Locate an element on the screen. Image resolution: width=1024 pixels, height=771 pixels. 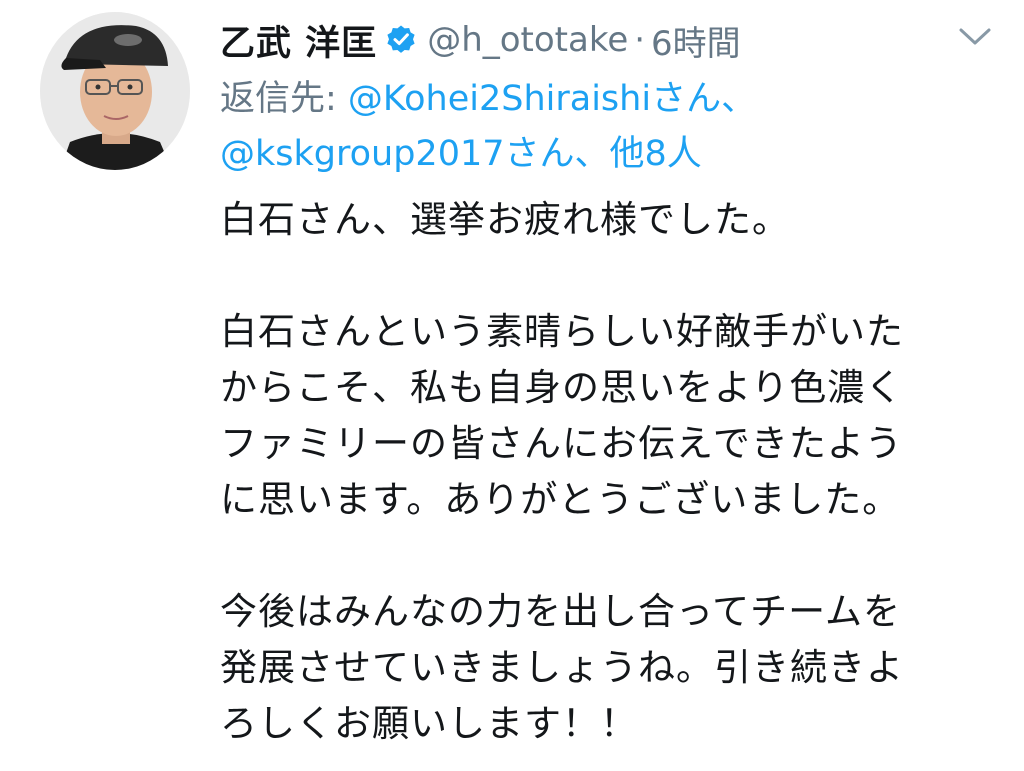
display-name: 乙武 洋匡 is located at coordinates (298, 40).